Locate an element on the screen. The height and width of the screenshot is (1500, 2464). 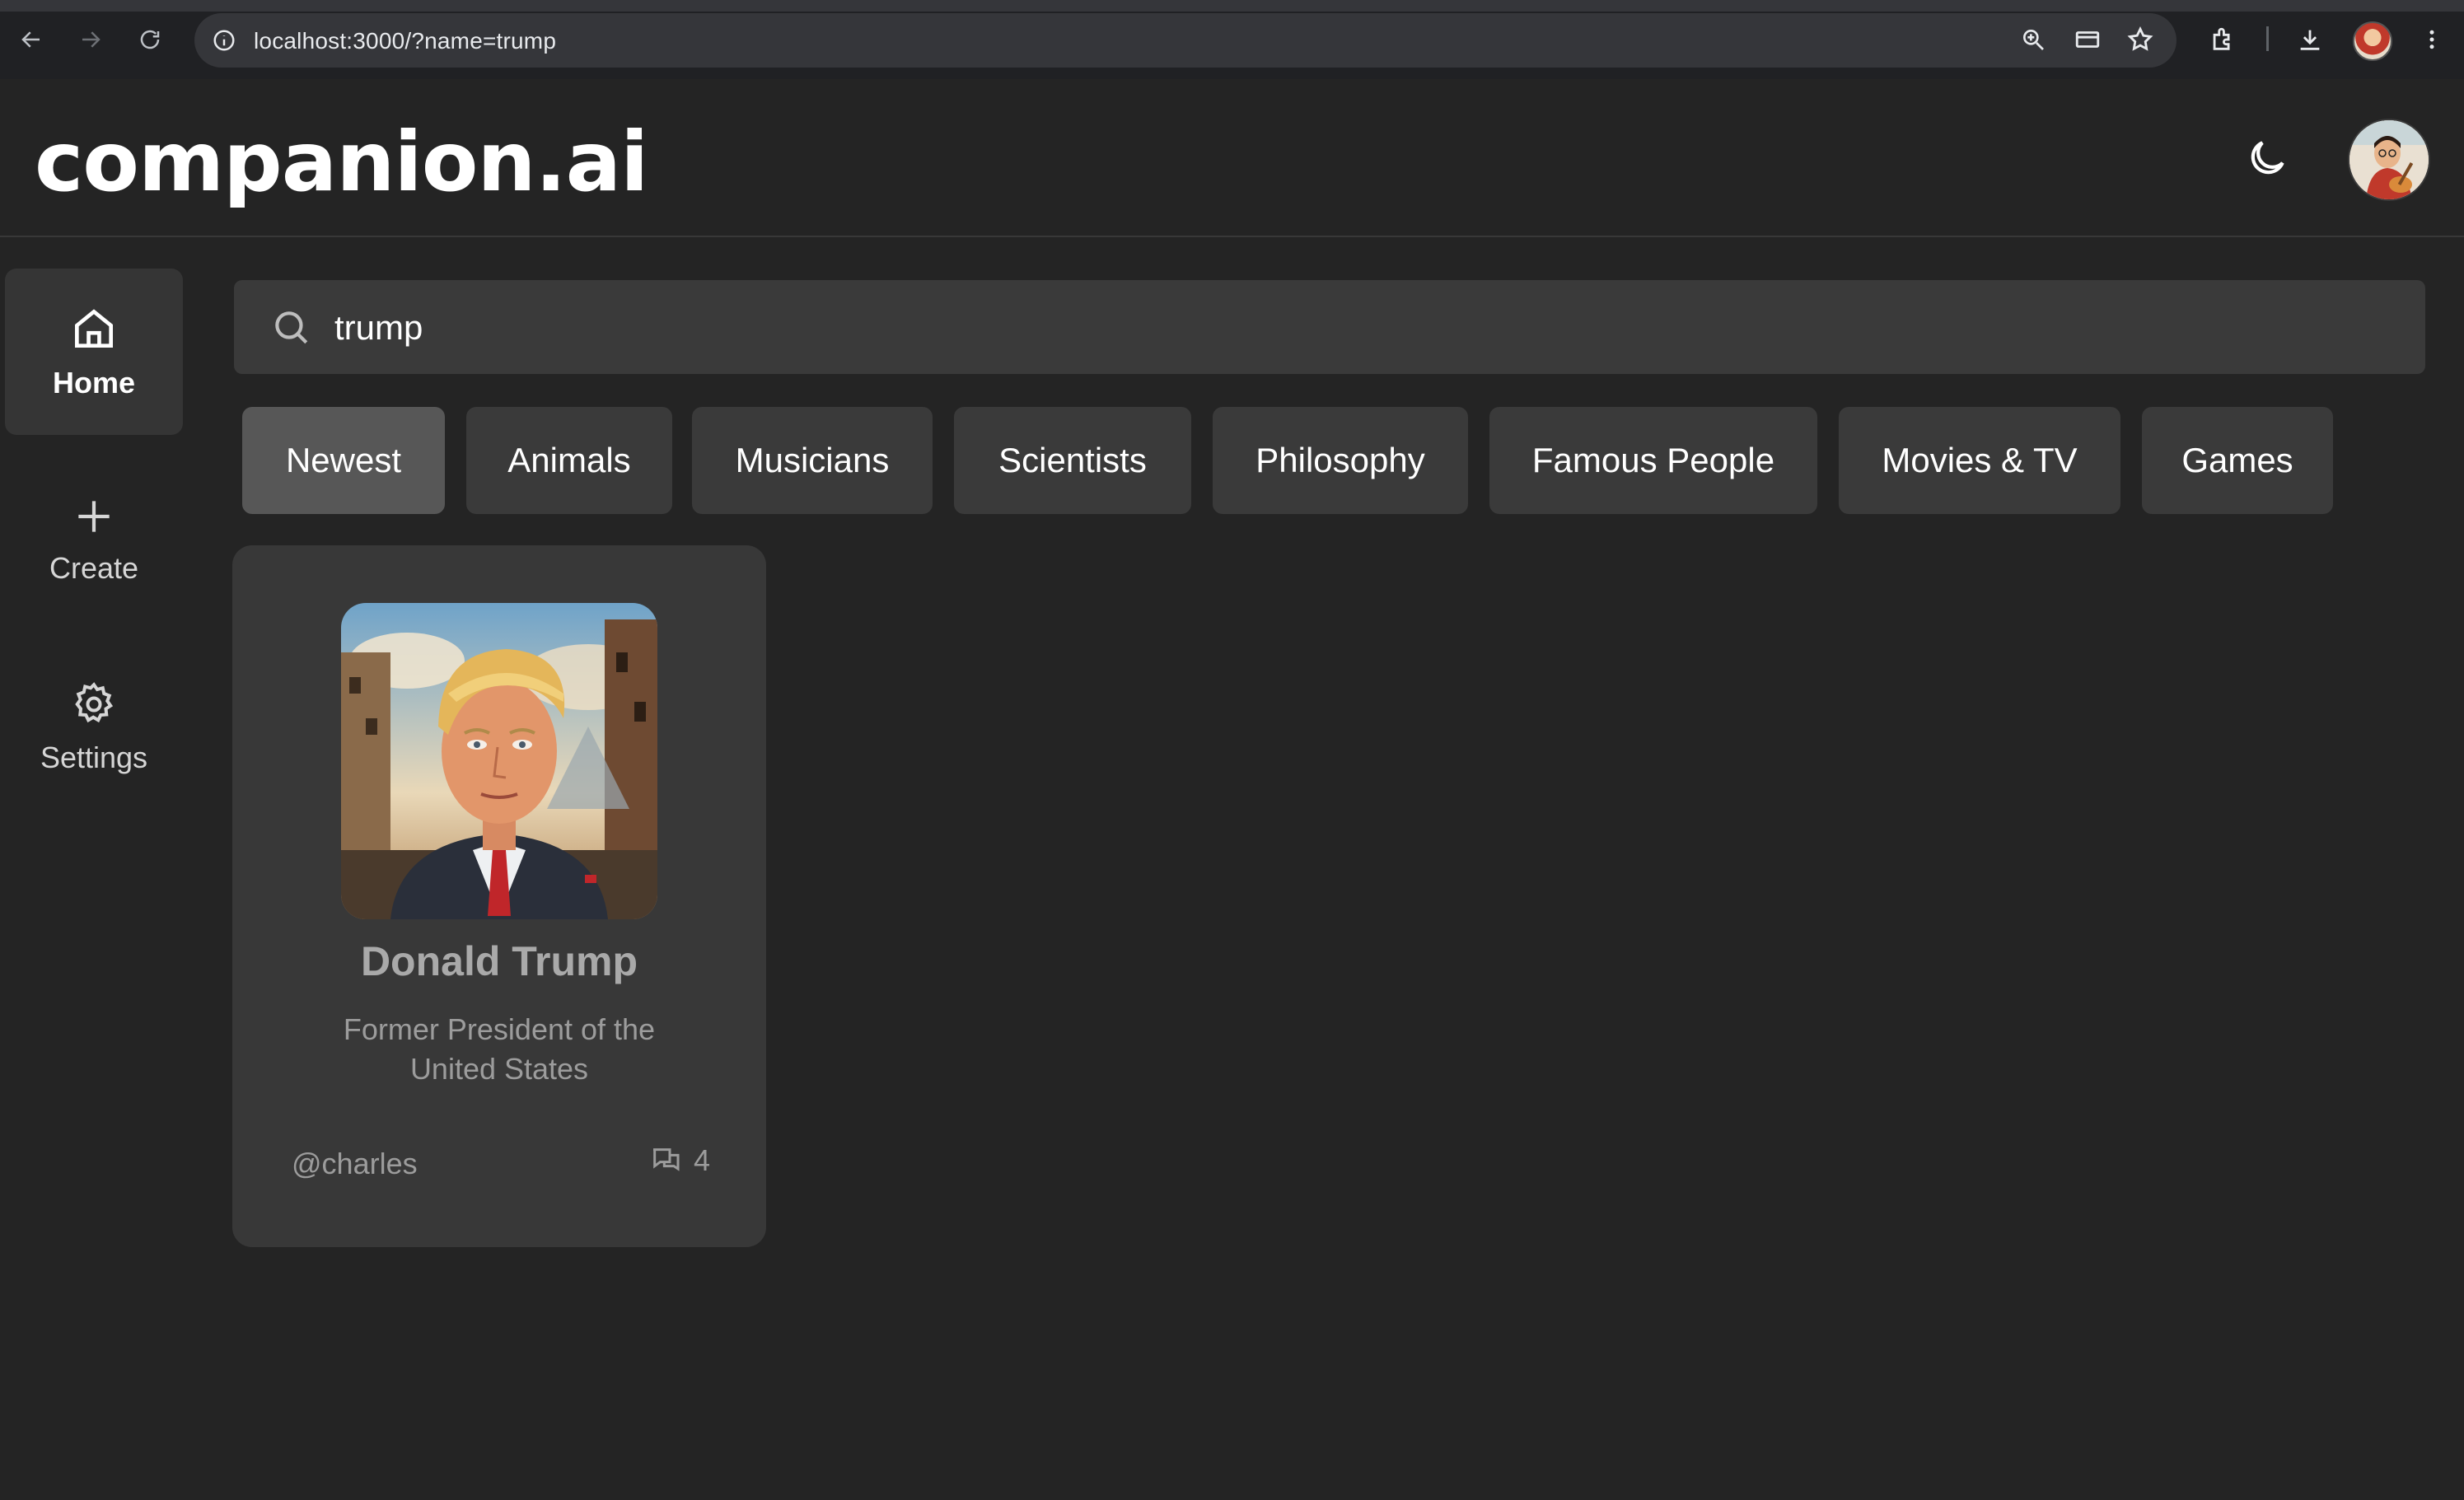
sidebar-item-home: Home is located at coordinates (94, 352).